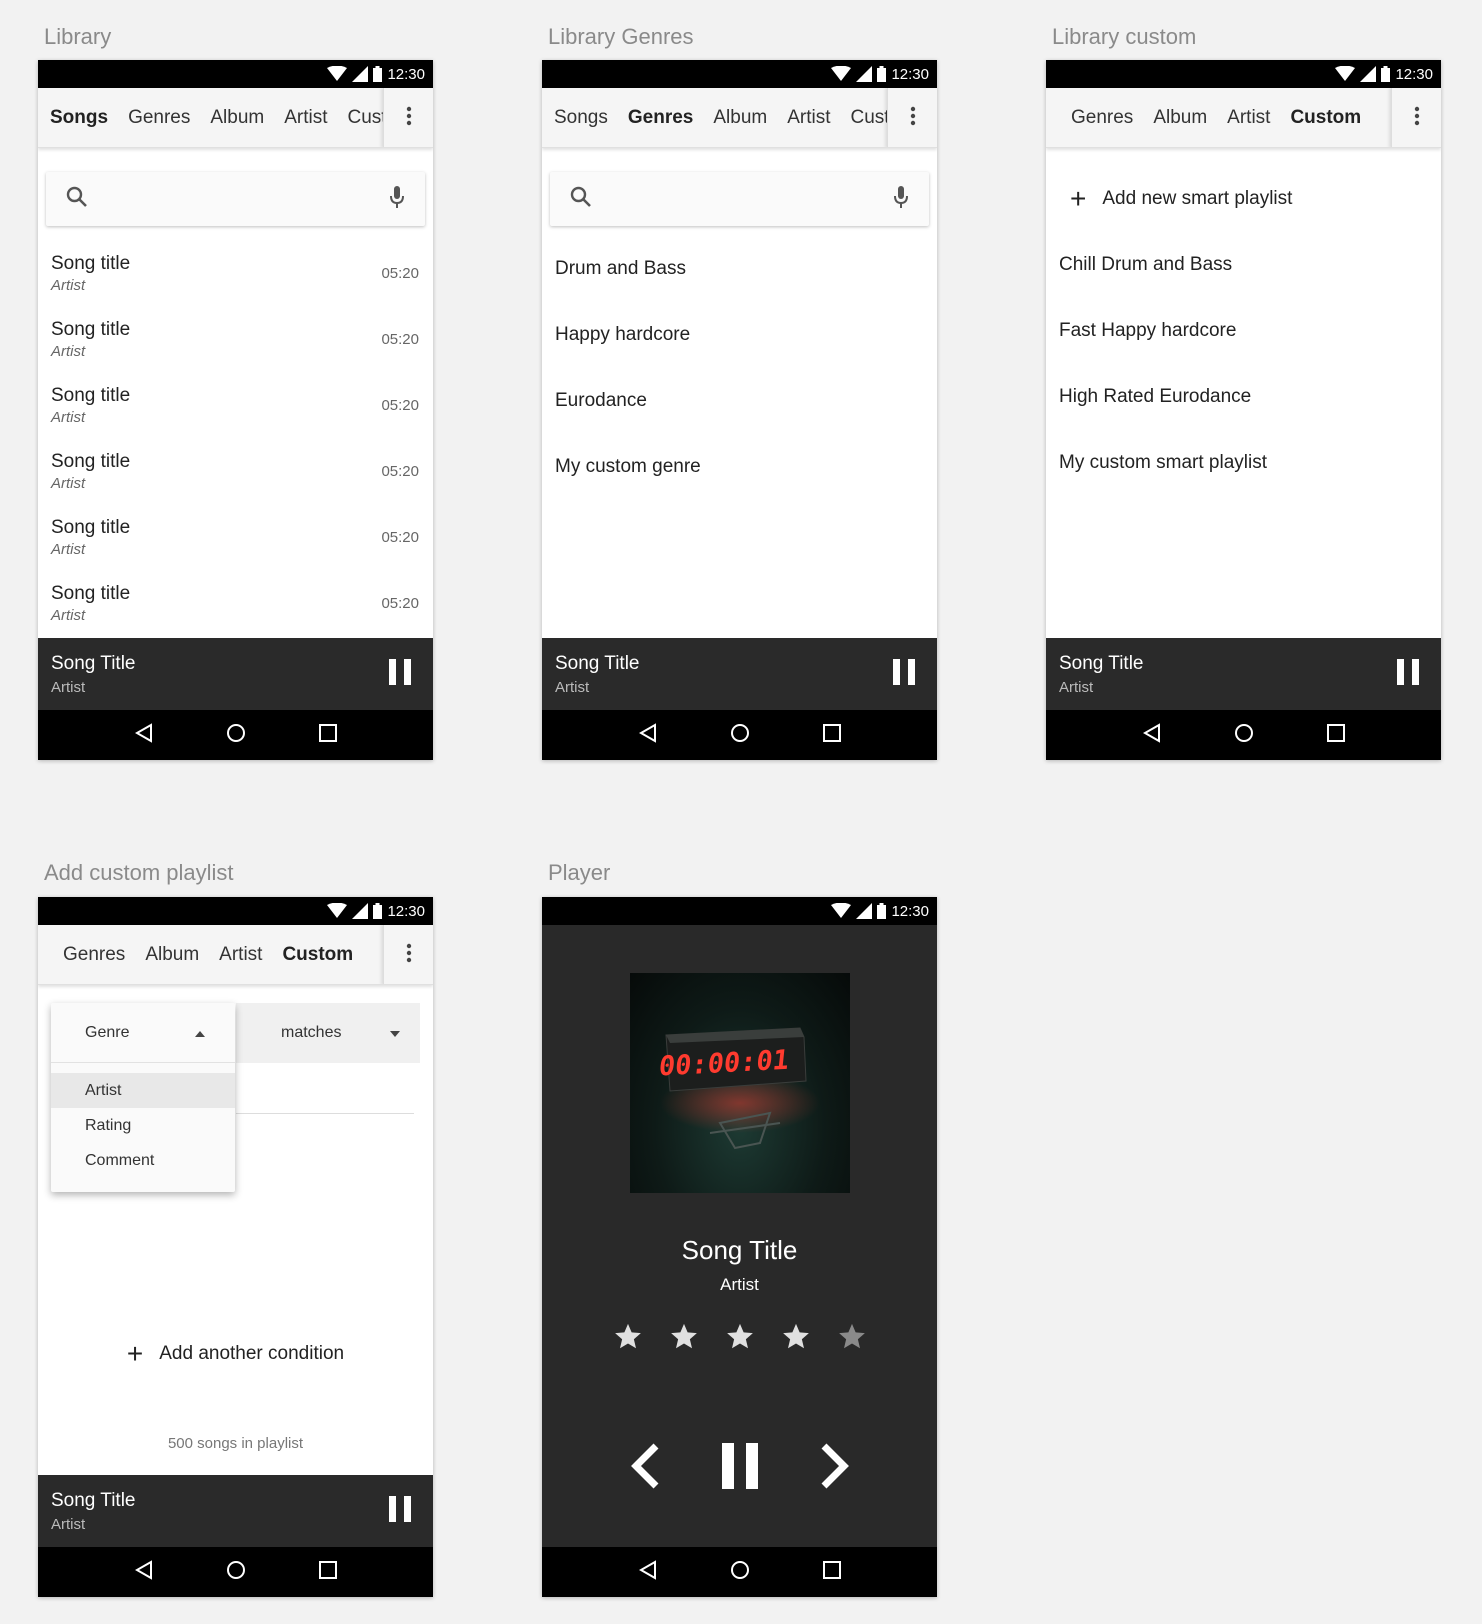 This screenshot has width=1482, height=1624. I want to click on screen-label-player: Player, so click(579, 872).